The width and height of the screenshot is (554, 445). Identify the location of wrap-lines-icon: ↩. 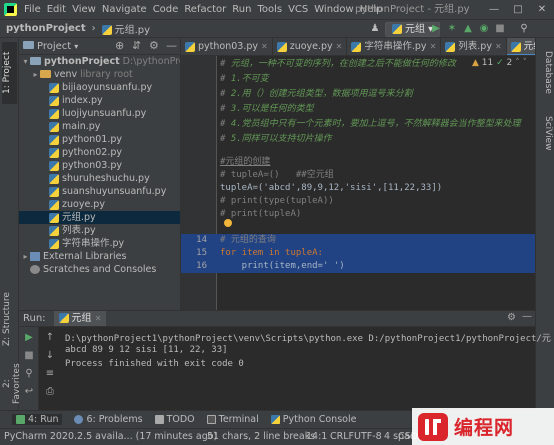
(29, 392).